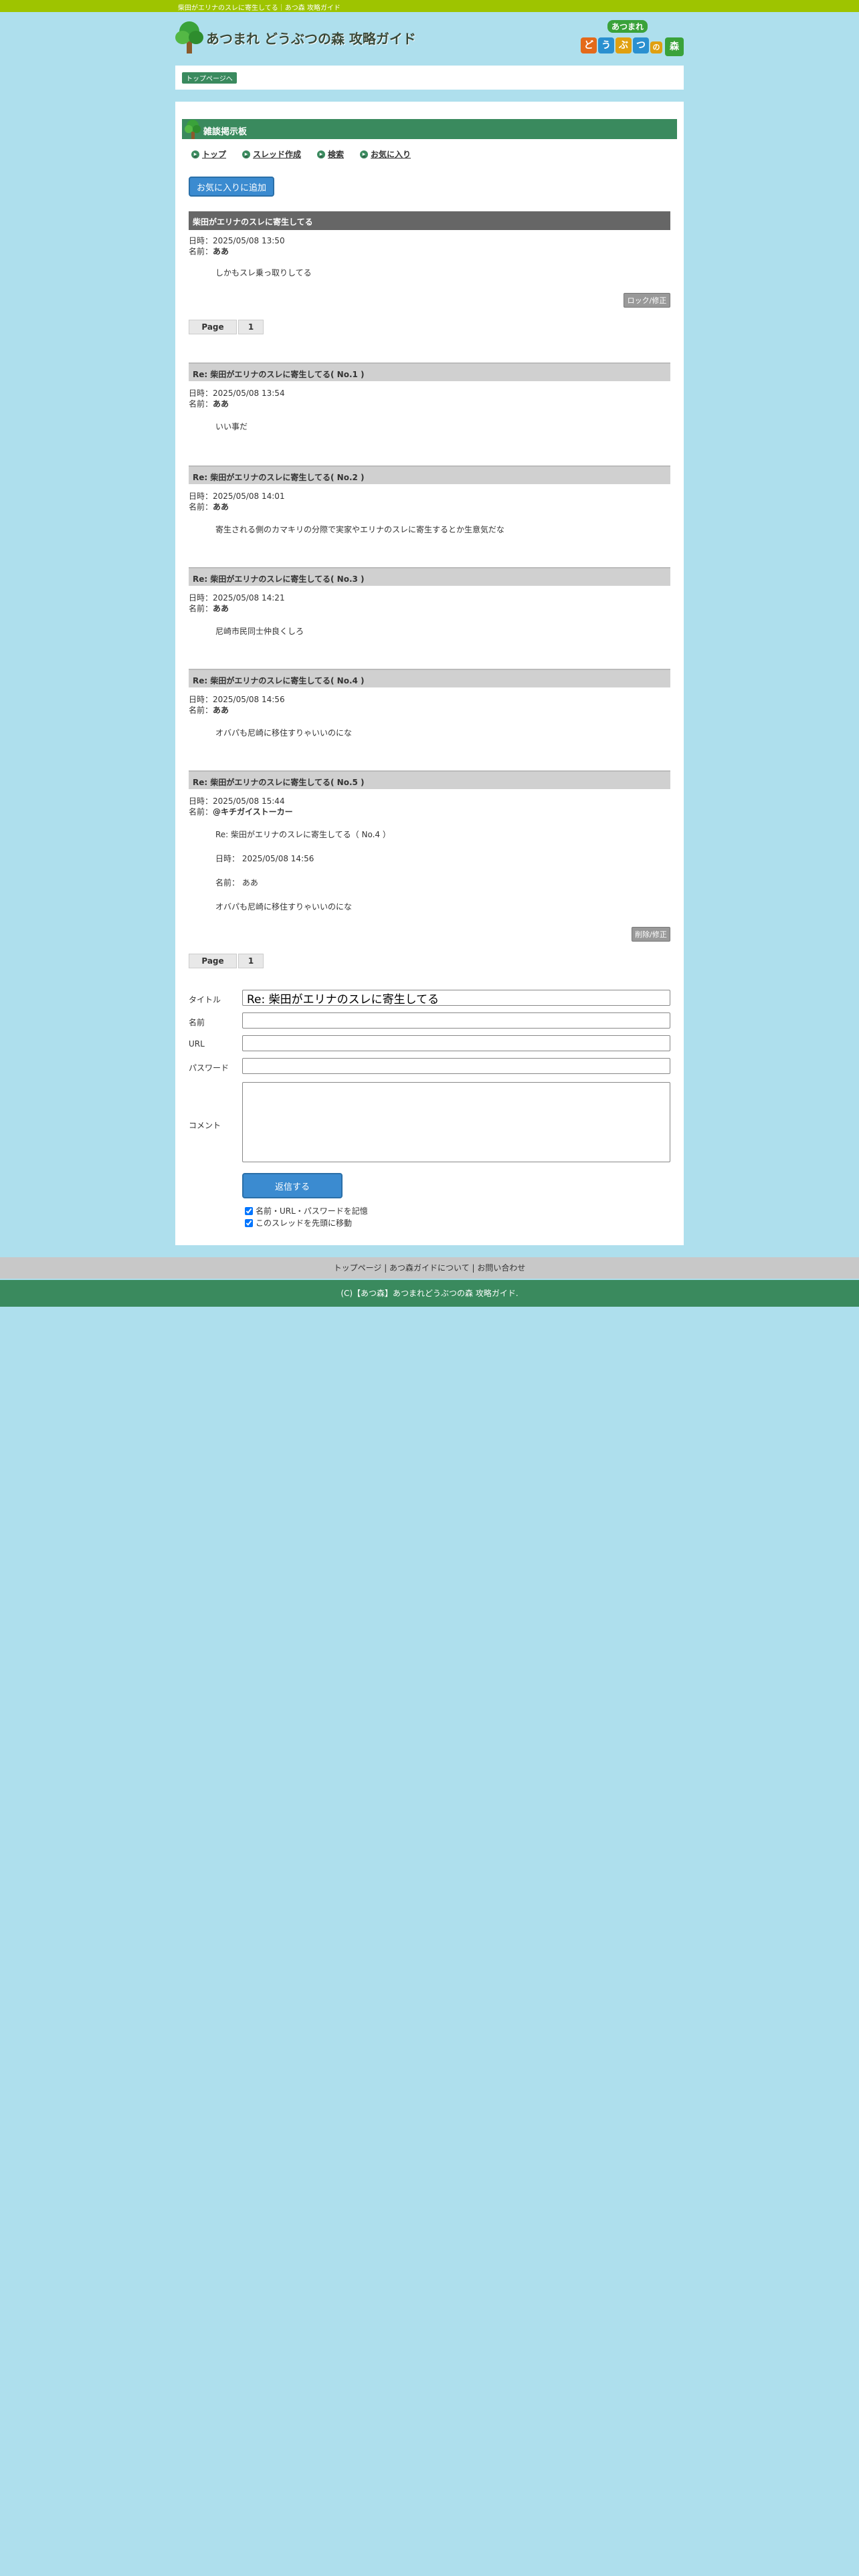 This screenshot has height=2576, width=859. I want to click on footer-copyright: (C)【あつ森】あつまれどうぶつの森 攻略ガイド., so click(429, 1293).